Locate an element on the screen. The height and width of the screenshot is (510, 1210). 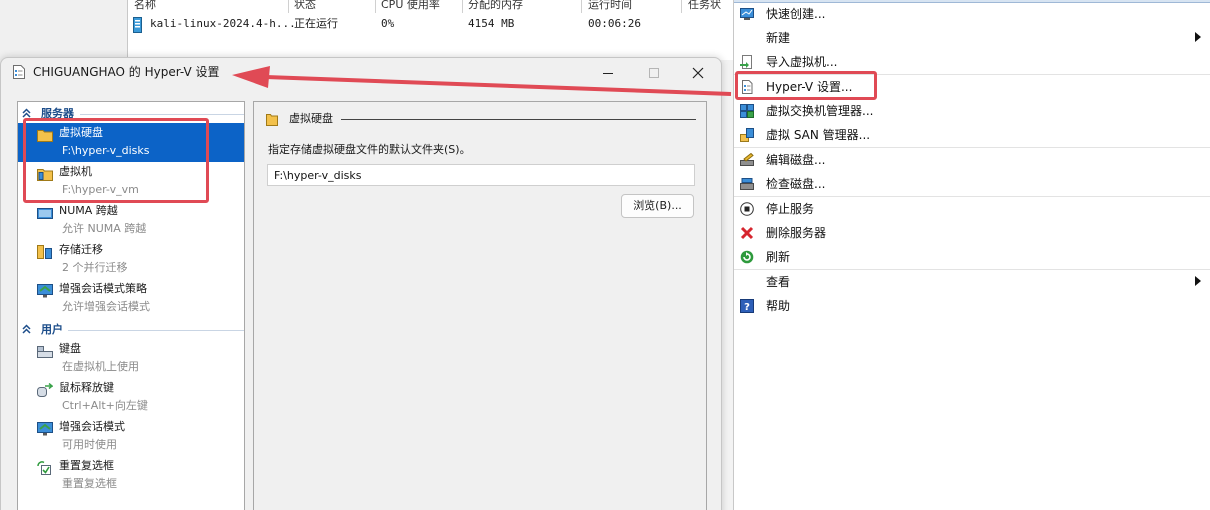
col-header-memory: 分配的内存 is located at coordinates (523, 6).